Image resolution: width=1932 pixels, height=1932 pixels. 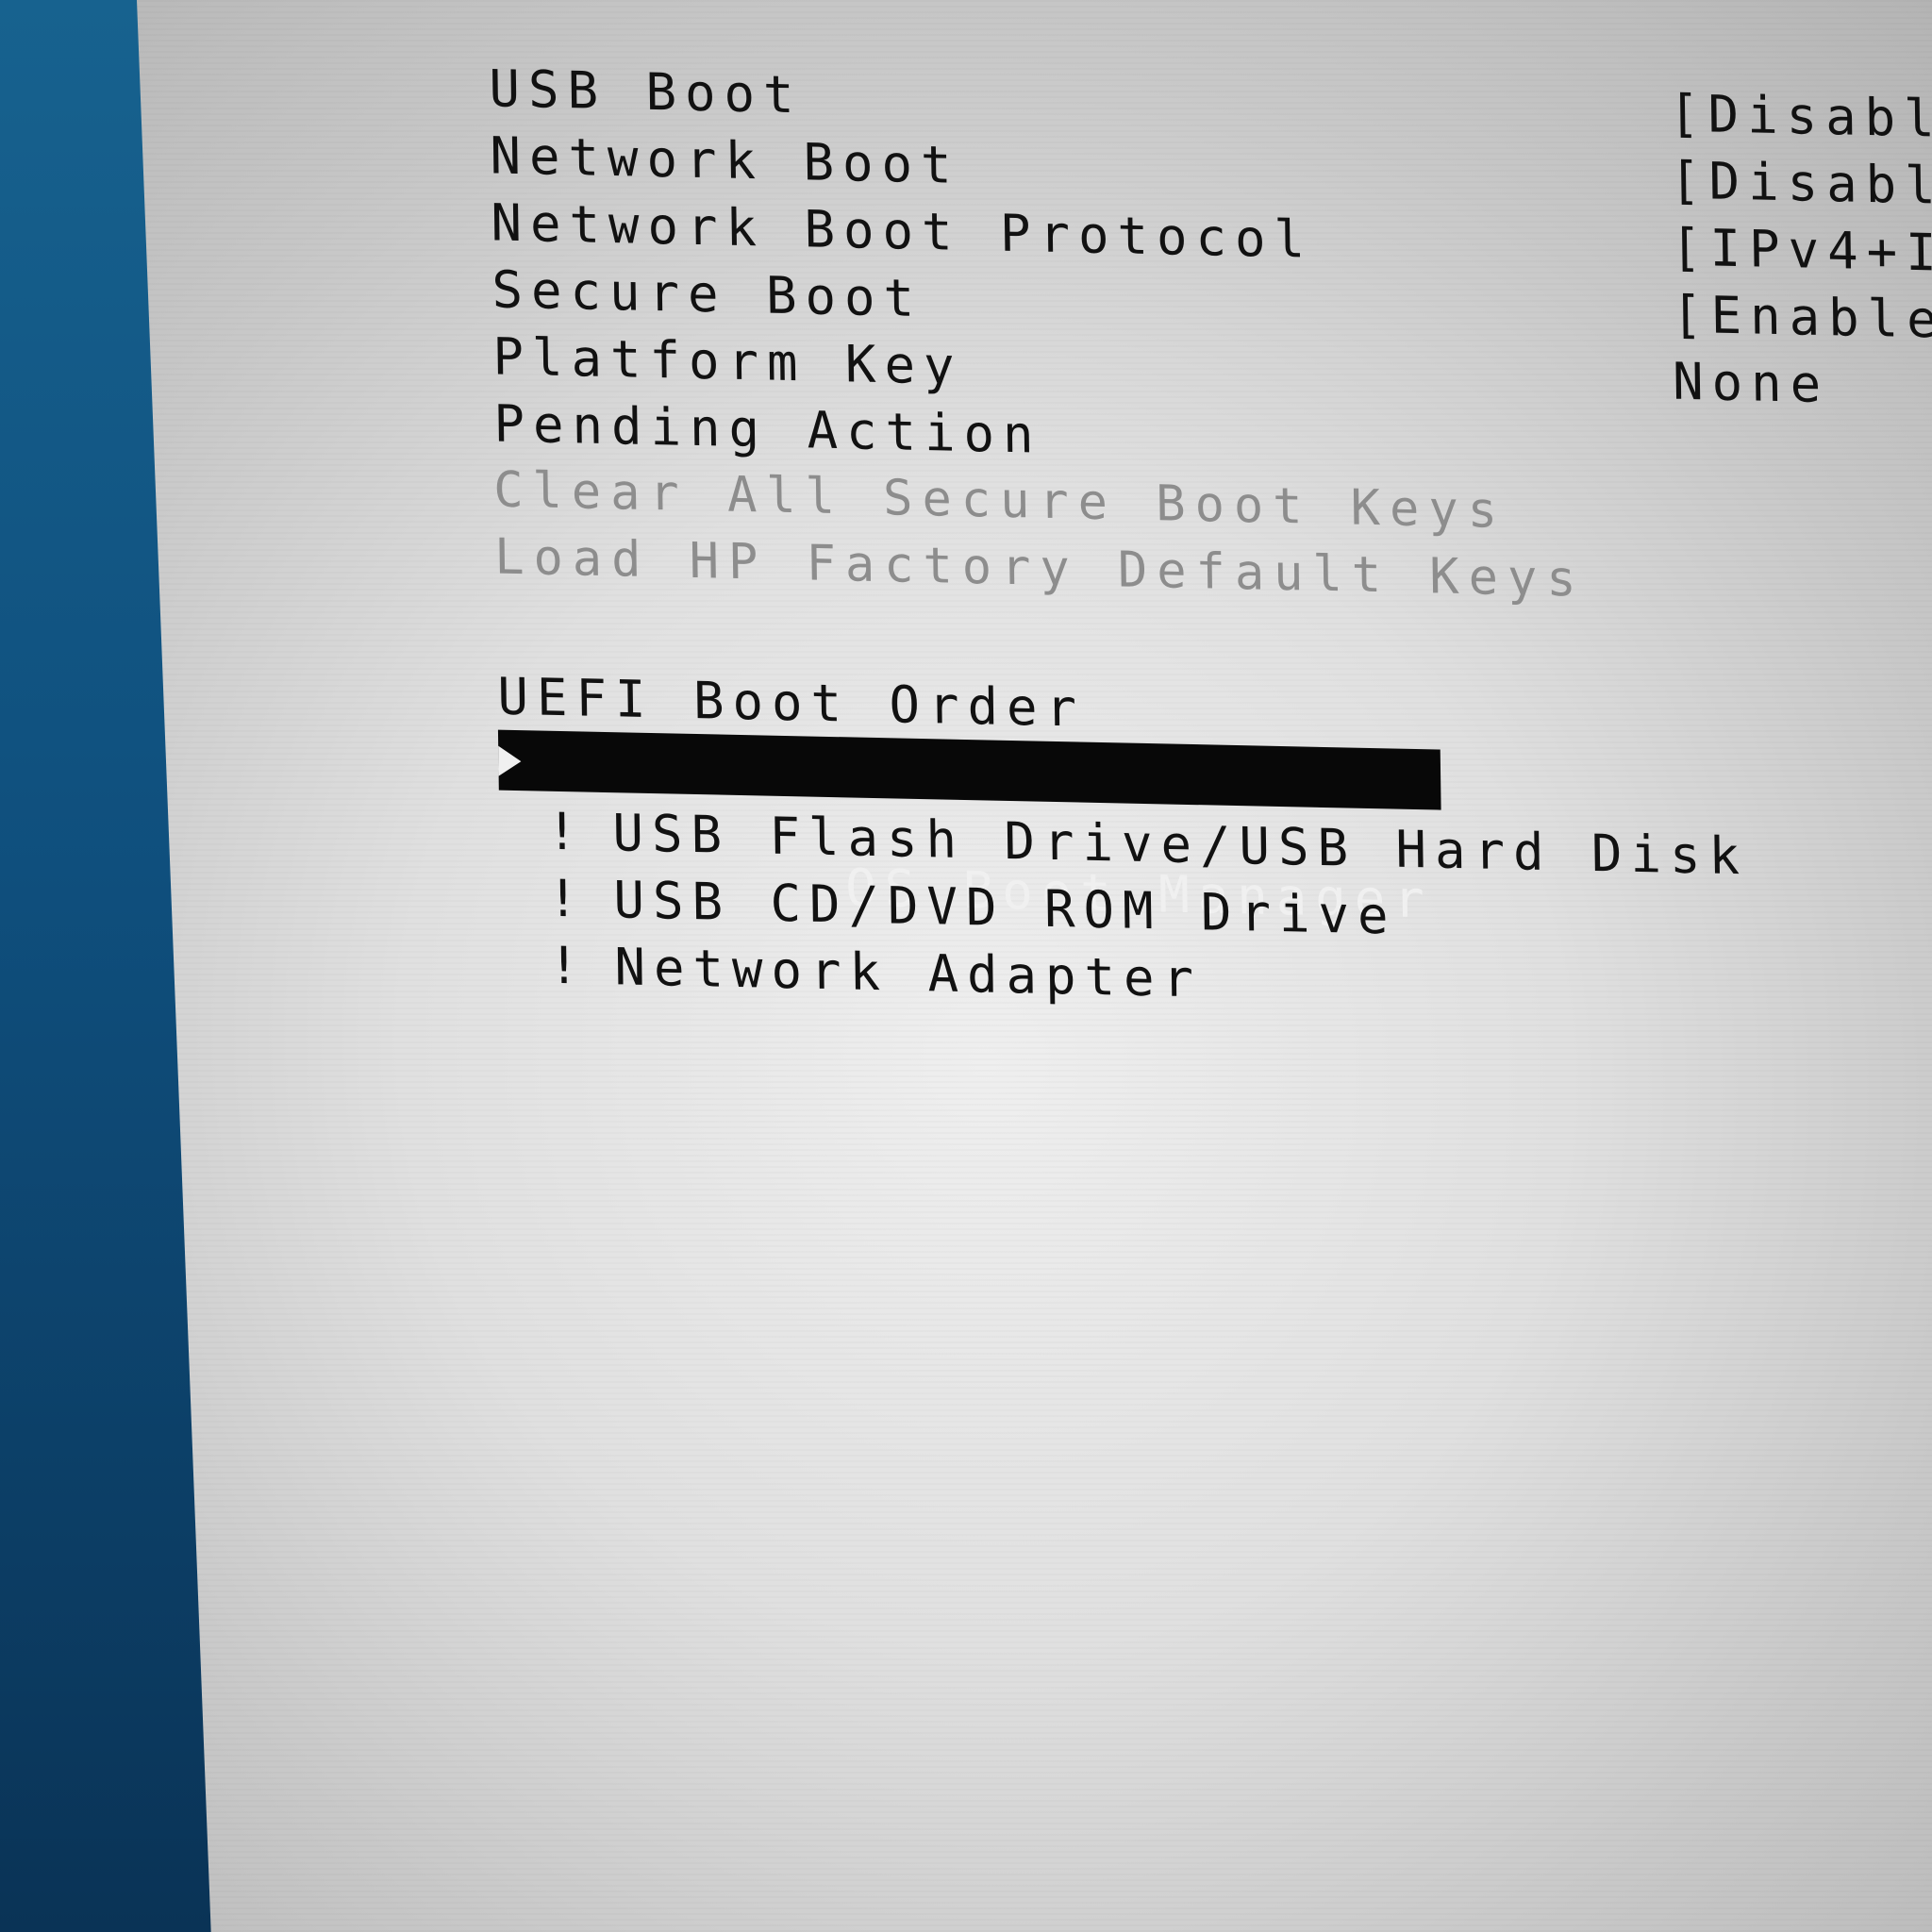 What do you see at coordinates (1751, 383) in the screenshot?
I see `setting-value: None` at bounding box center [1751, 383].